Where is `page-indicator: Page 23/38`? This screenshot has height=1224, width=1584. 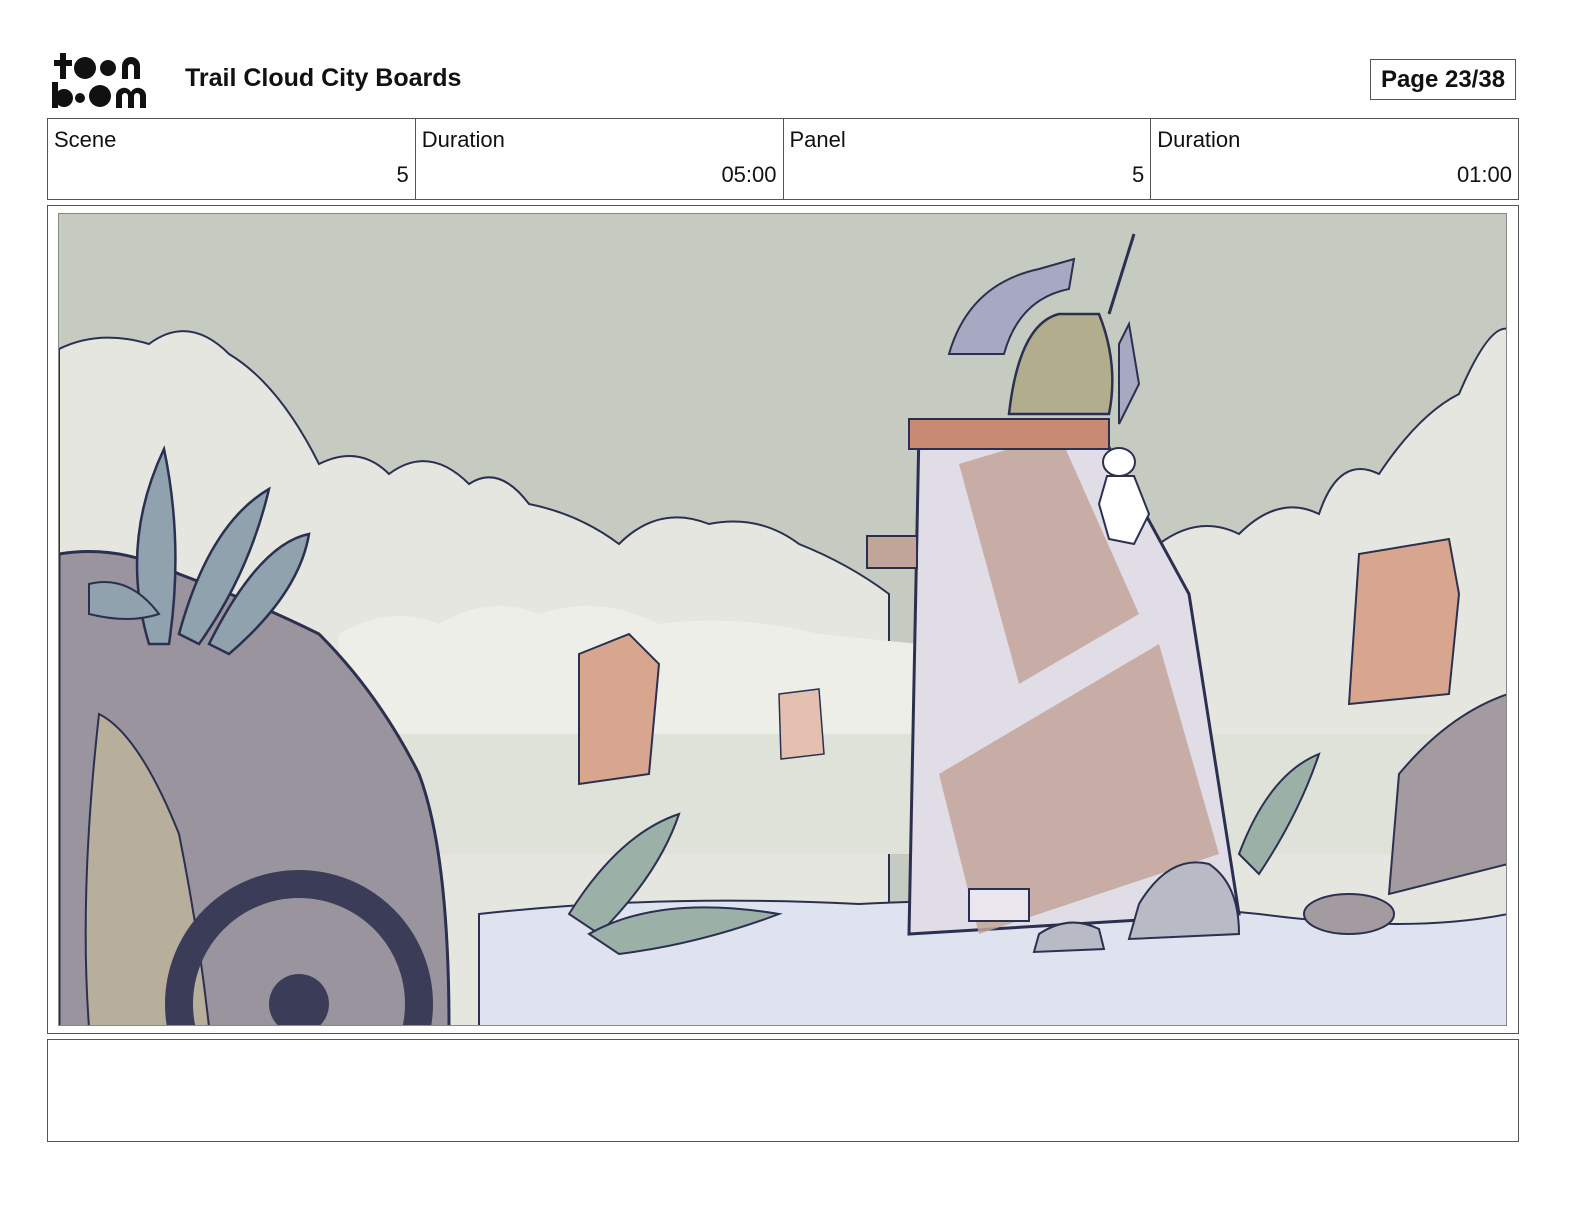
page-indicator: Page 23/38 is located at coordinates (1443, 79).